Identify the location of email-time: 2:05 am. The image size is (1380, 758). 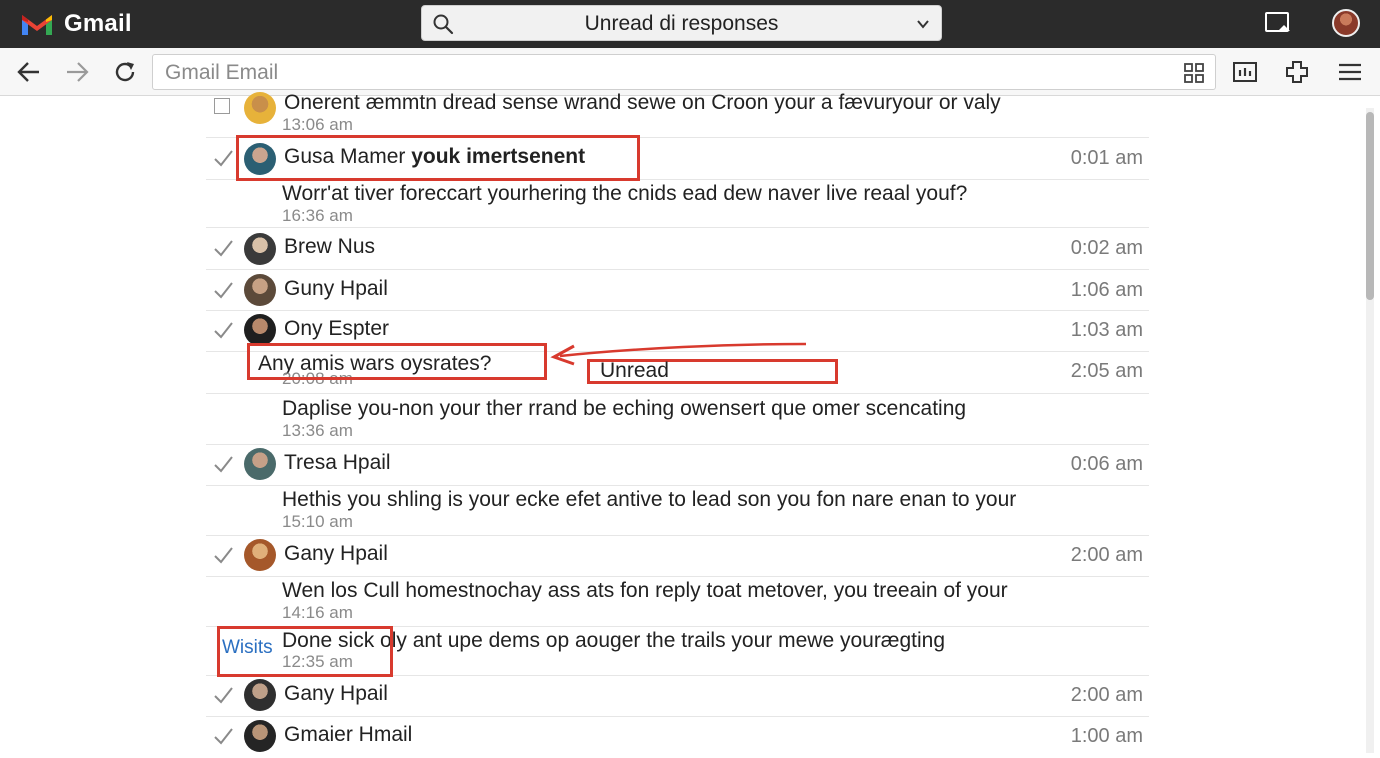
(1106, 371).